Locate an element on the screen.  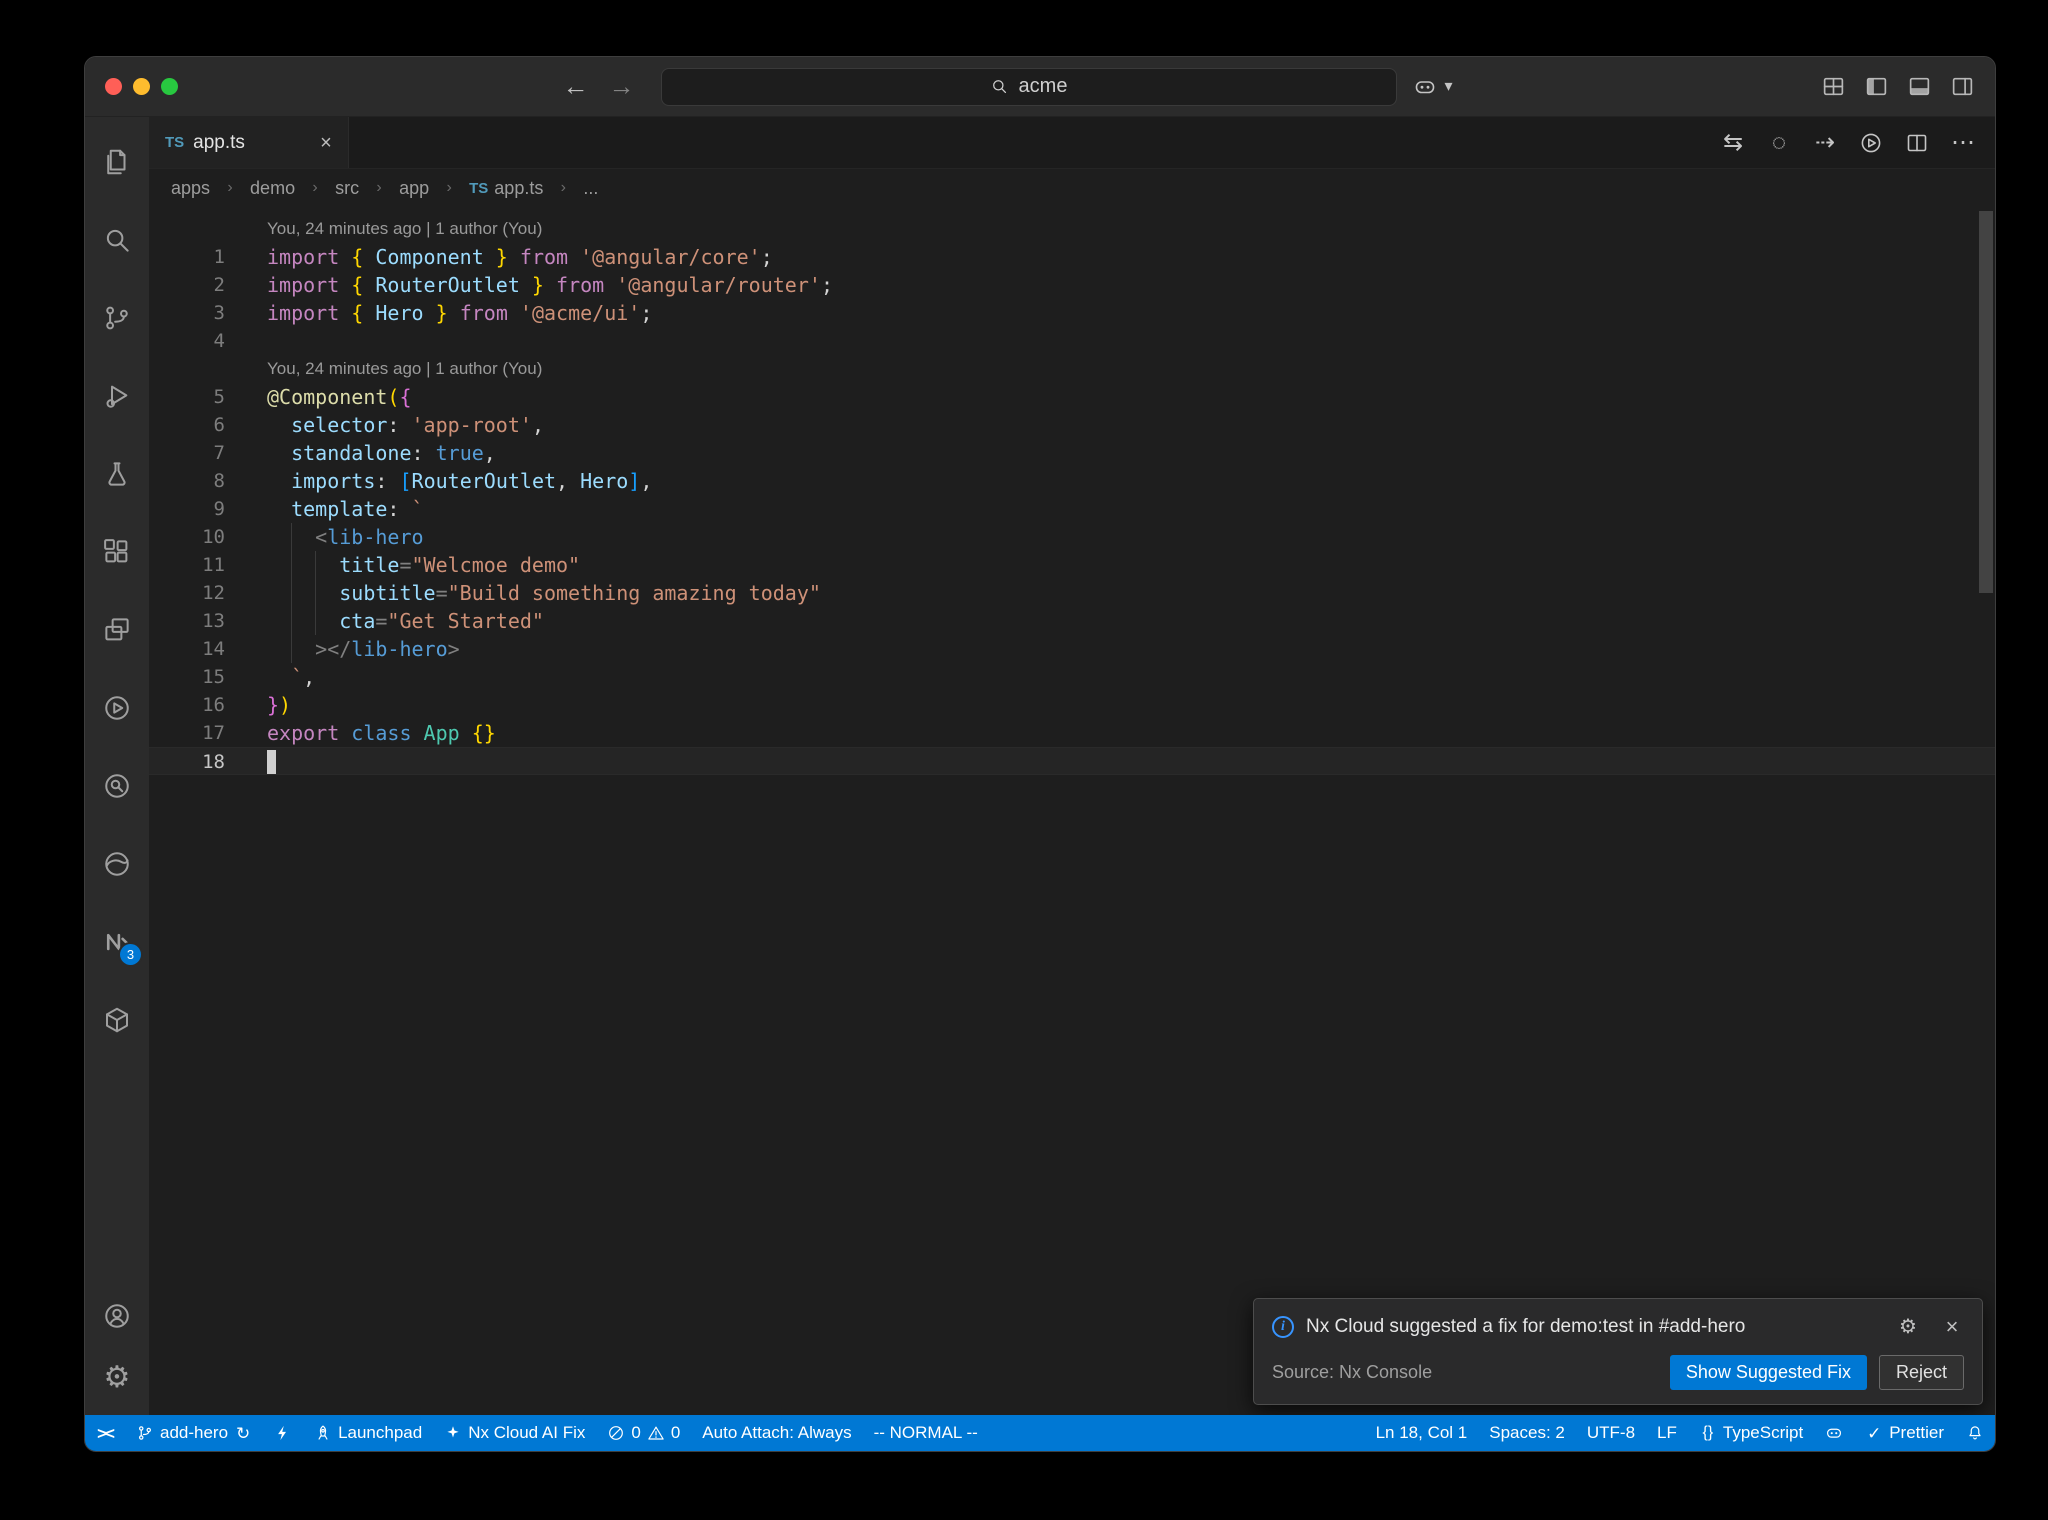
code-line-7: 7 standalone: true, is located at coordinates (1072, 453).